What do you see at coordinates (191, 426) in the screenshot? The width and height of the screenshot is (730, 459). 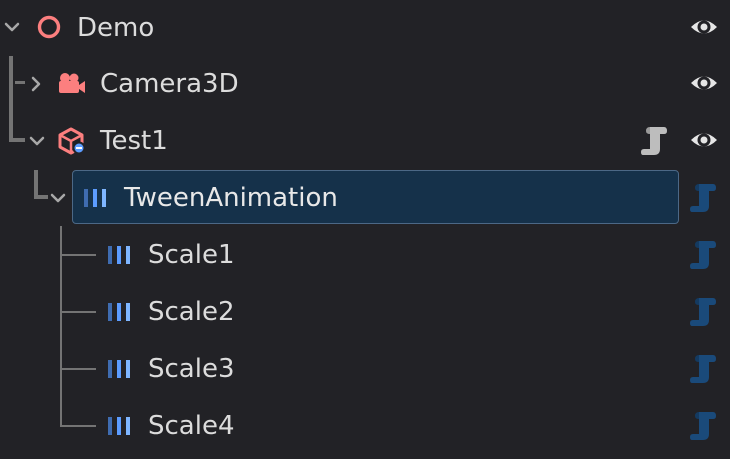 I see `node-label: Scale4` at bounding box center [191, 426].